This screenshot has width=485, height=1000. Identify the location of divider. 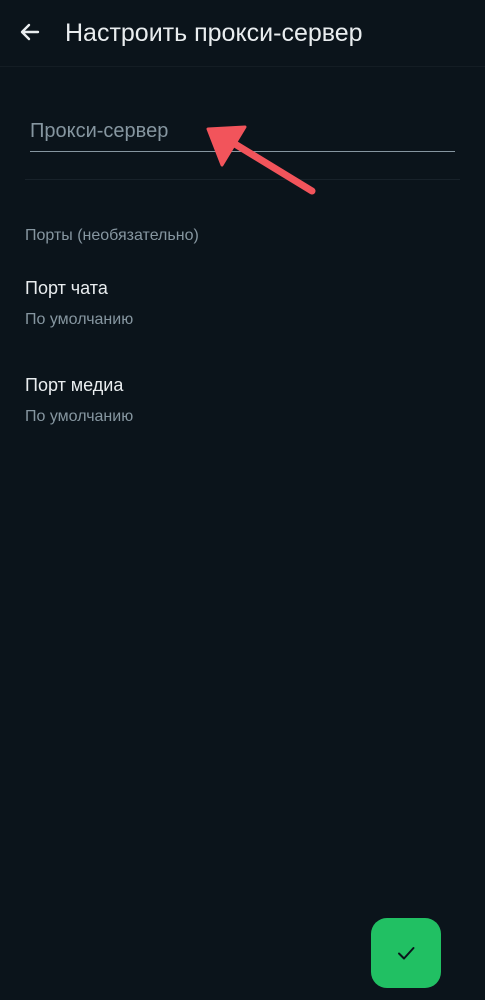
(242, 179).